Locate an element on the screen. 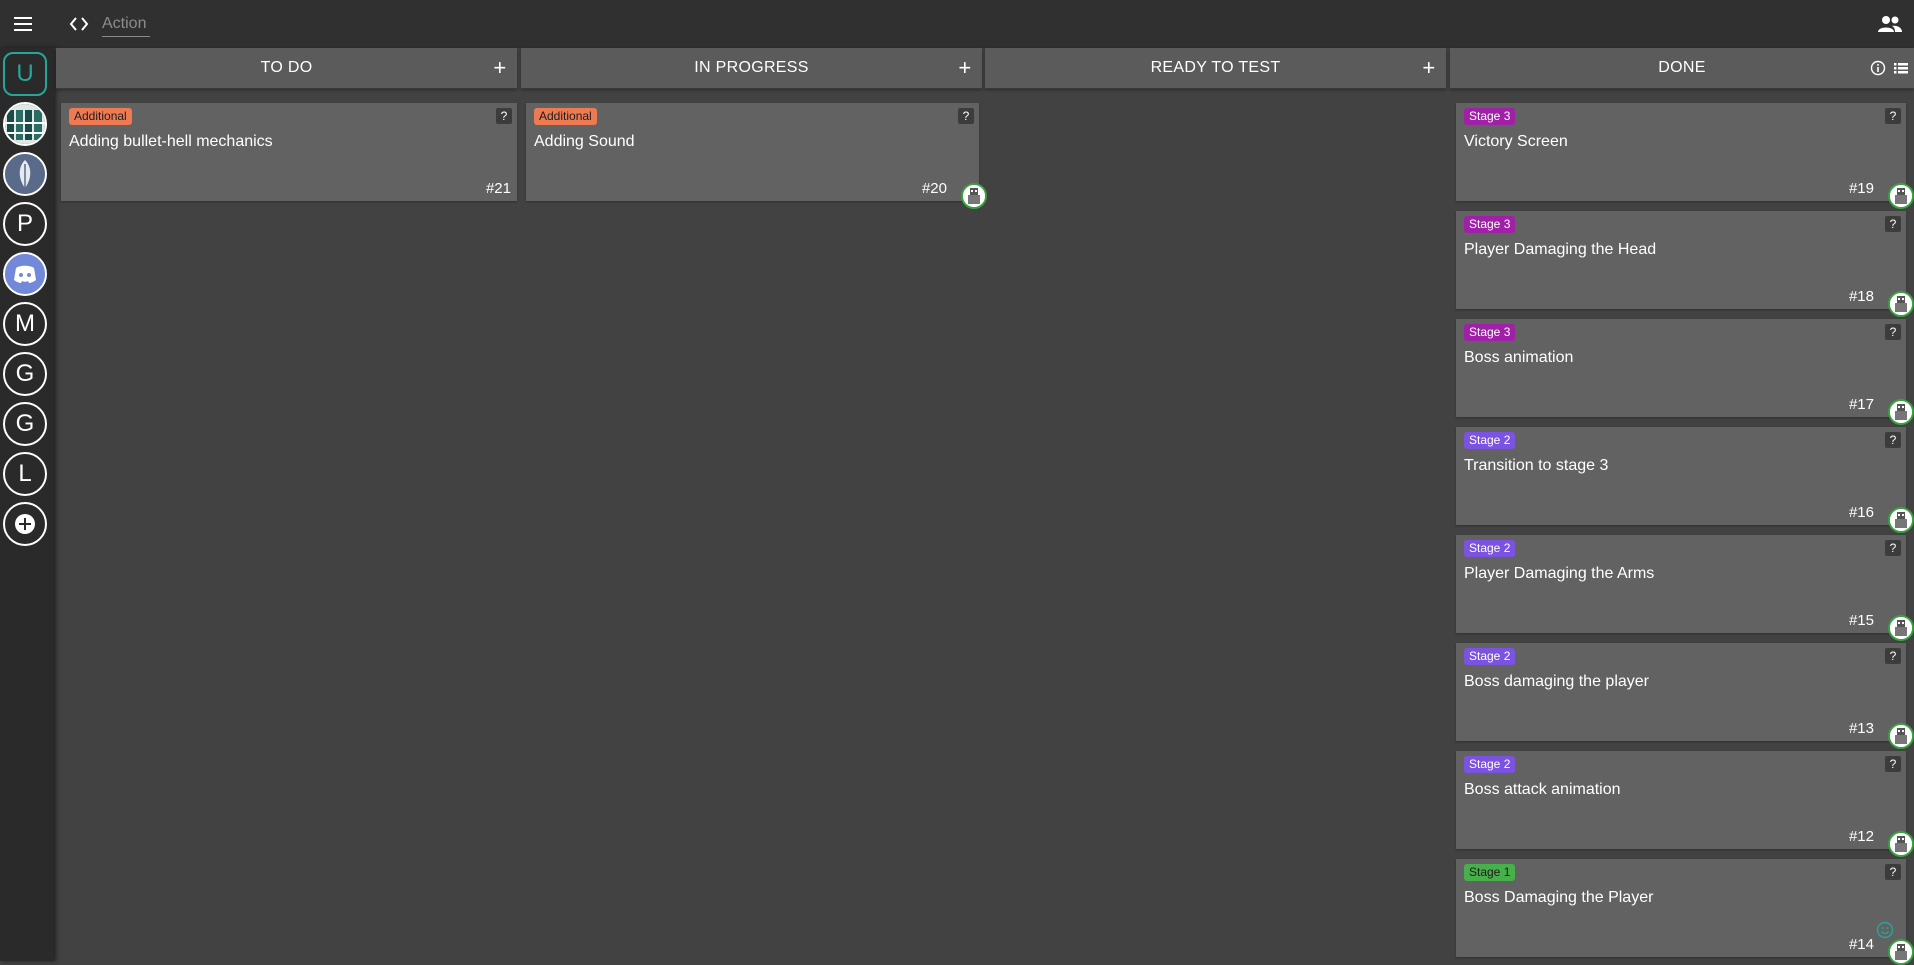 The image size is (1914, 965). workspace-label: U is located at coordinates (25, 73).